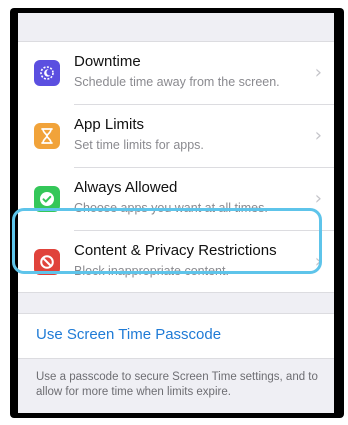  I want to click on downtime-subtitle: Schedule time away from the screen., so click(177, 82).